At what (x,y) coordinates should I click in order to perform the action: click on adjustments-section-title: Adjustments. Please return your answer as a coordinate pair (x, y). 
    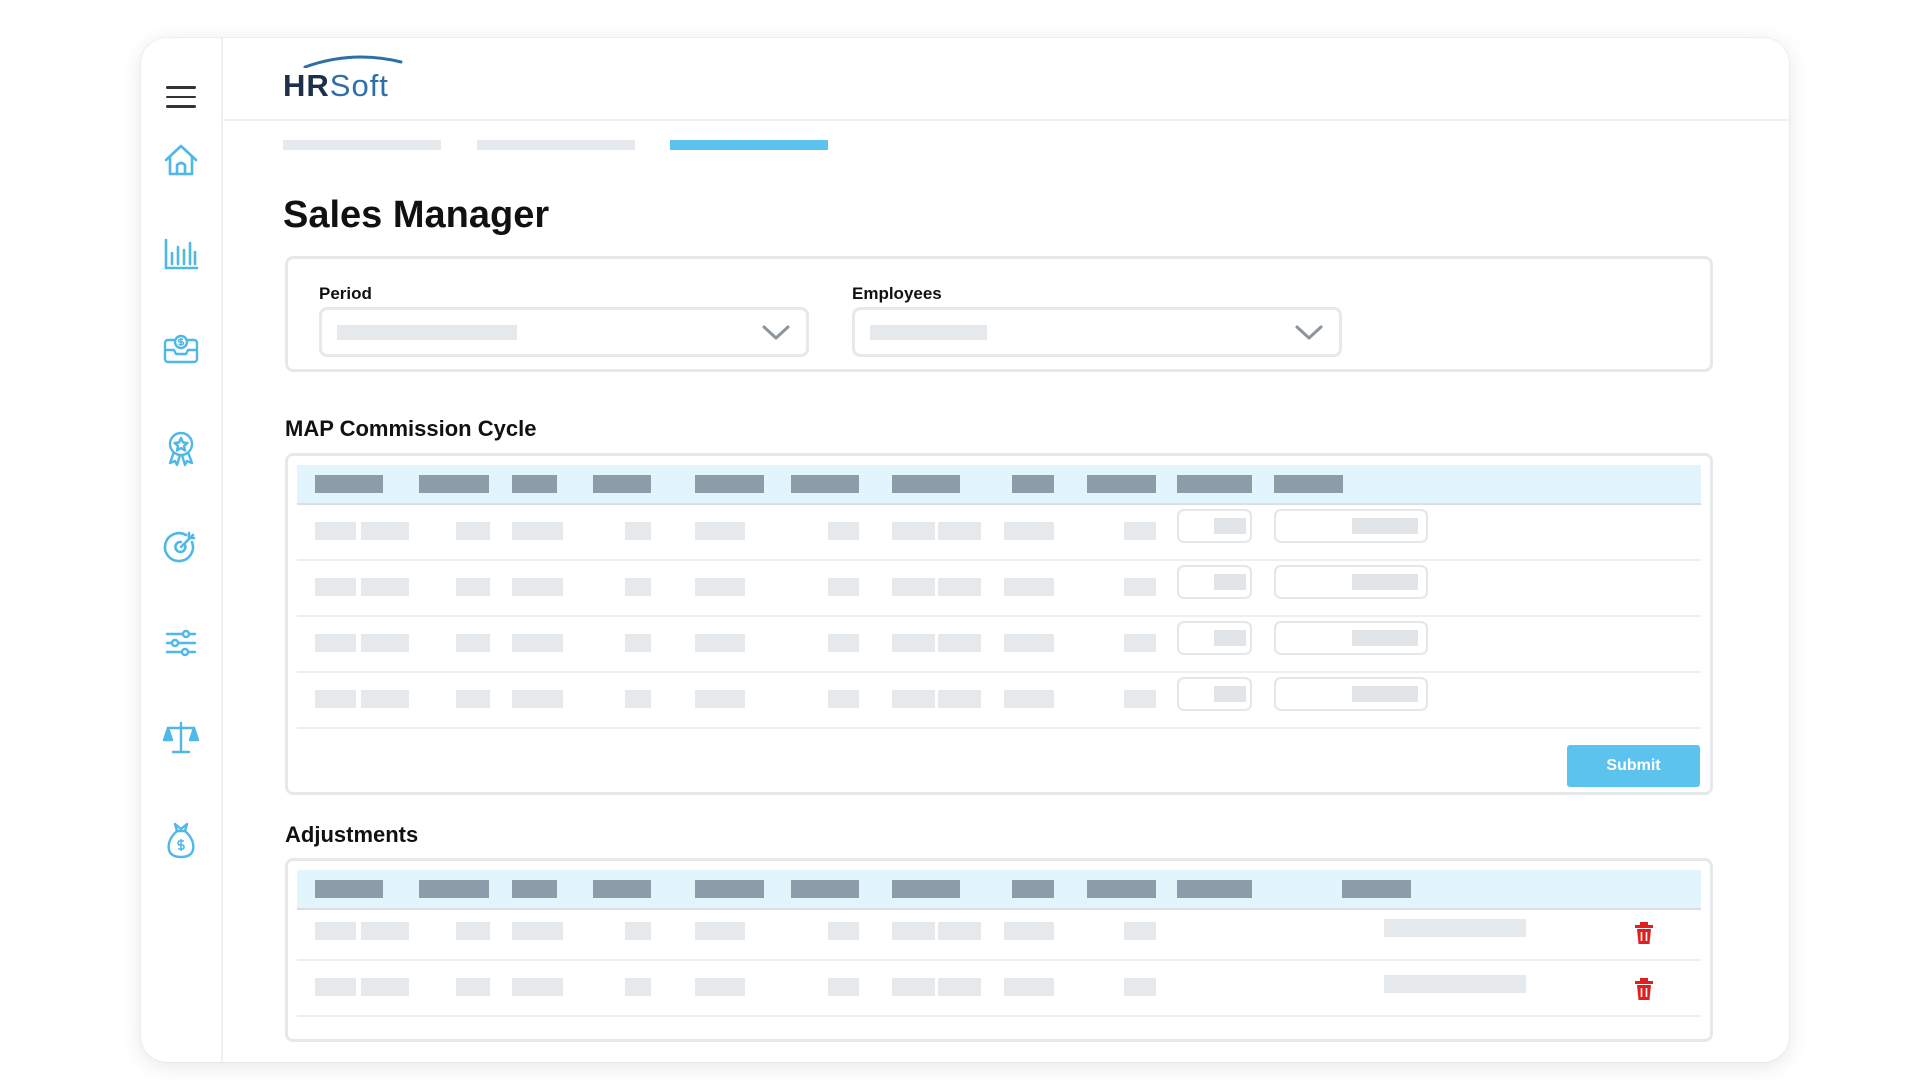
    Looking at the image, I should click on (352, 834).